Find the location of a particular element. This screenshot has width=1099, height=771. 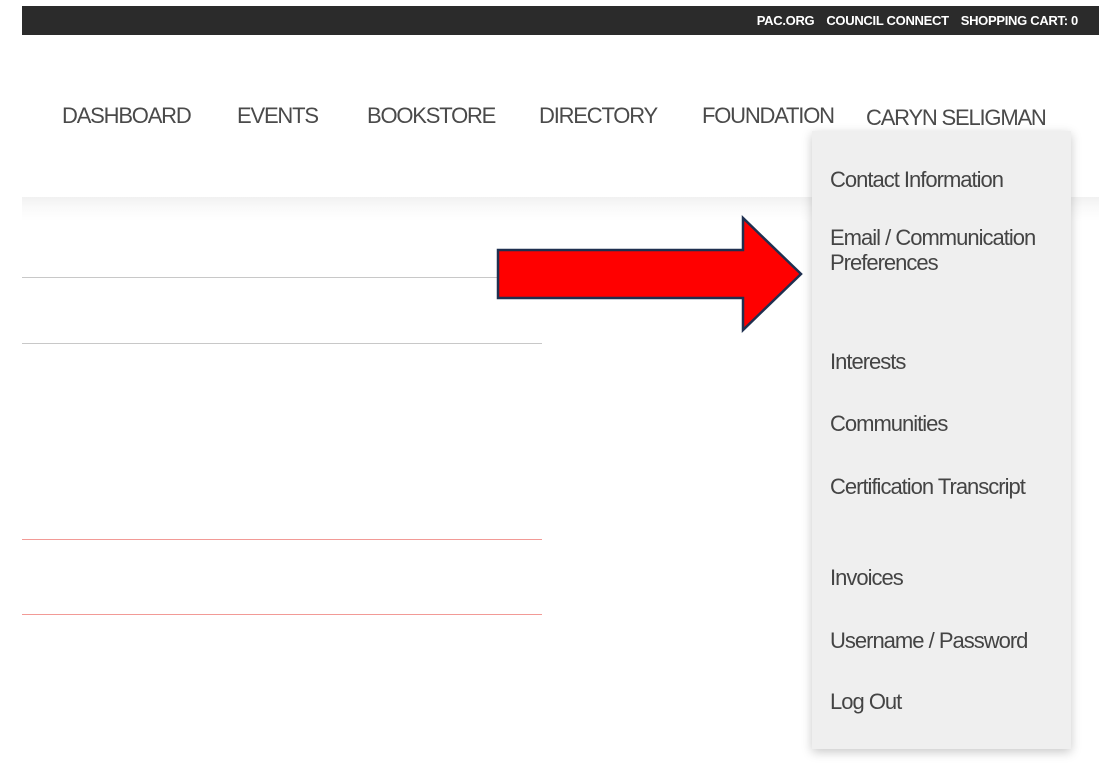

menu-item-invoices: Invoices is located at coordinates (948, 577).